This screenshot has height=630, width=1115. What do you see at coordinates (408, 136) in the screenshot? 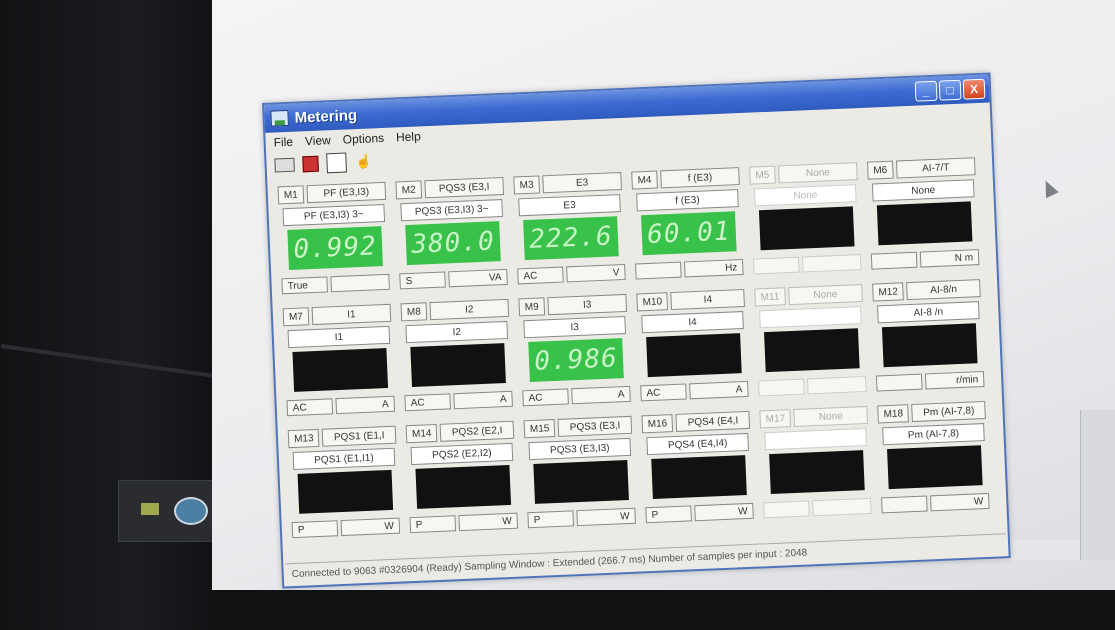
I see `menu-help: Help` at bounding box center [408, 136].